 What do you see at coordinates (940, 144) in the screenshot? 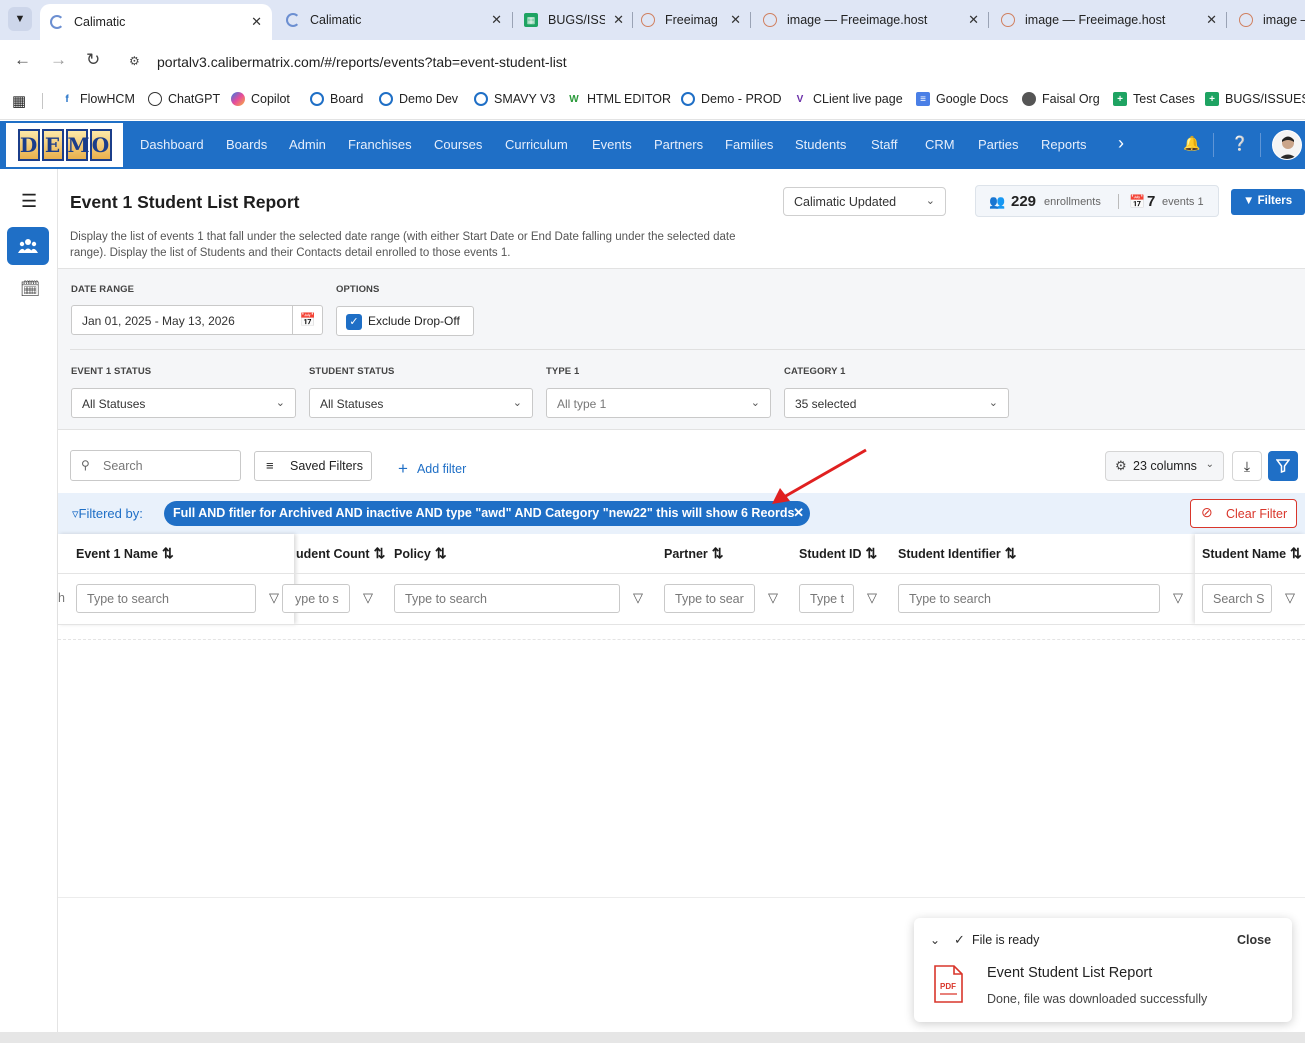
I see `nav-crm: CRM` at bounding box center [940, 144].